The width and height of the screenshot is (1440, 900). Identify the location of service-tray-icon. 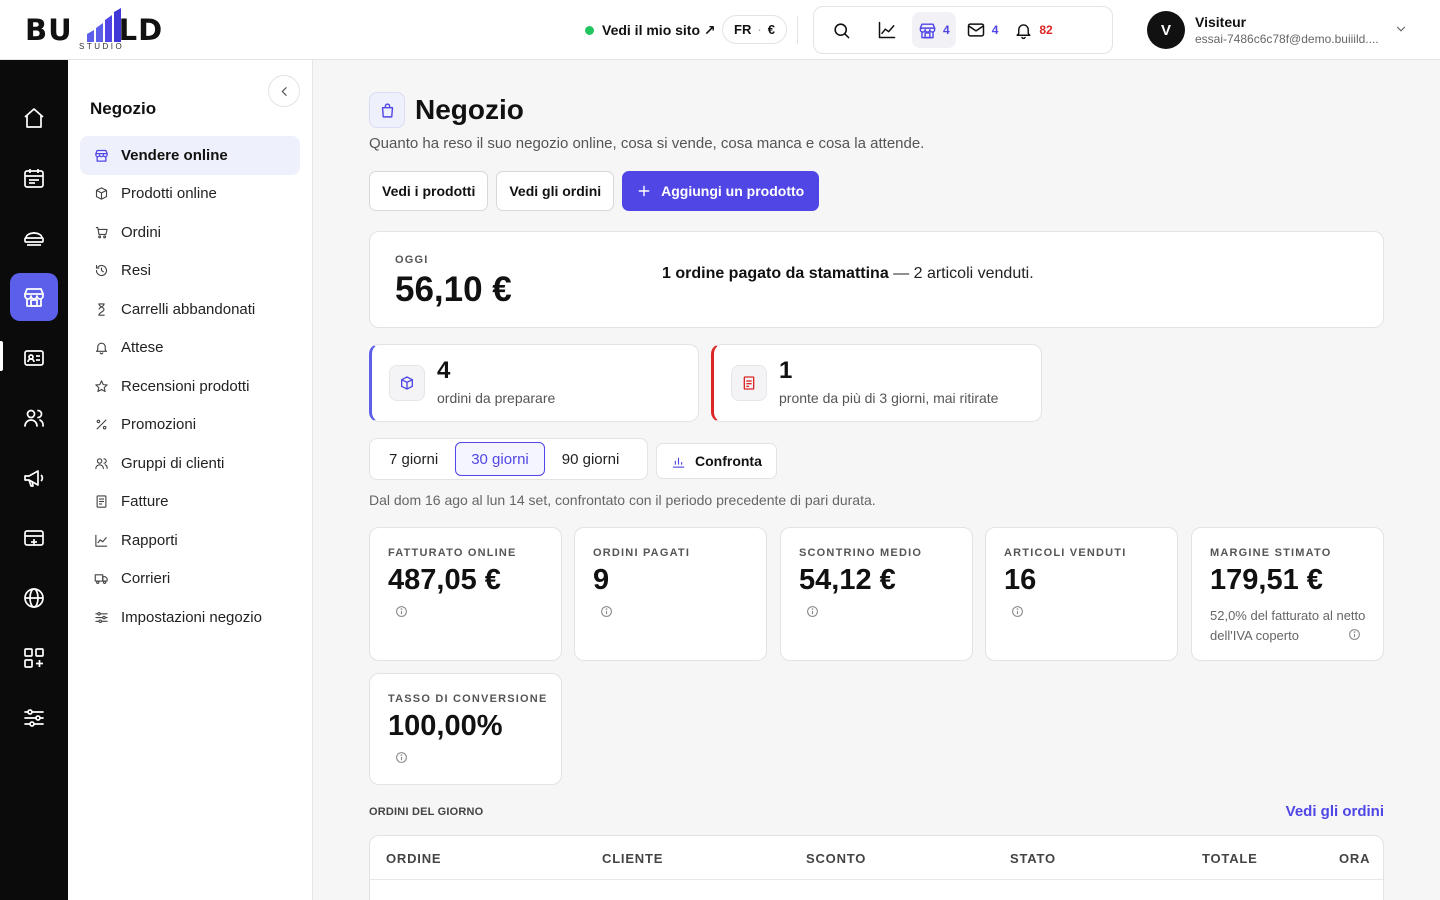
(34, 239).